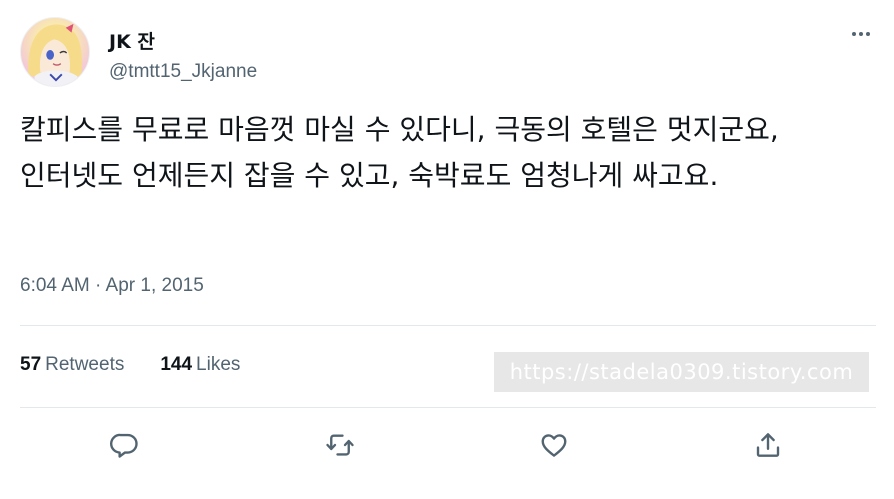  What do you see at coordinates (31, 364) in the screenshot?
I see `retweets-count: 57` at bounding box center [31, 364].